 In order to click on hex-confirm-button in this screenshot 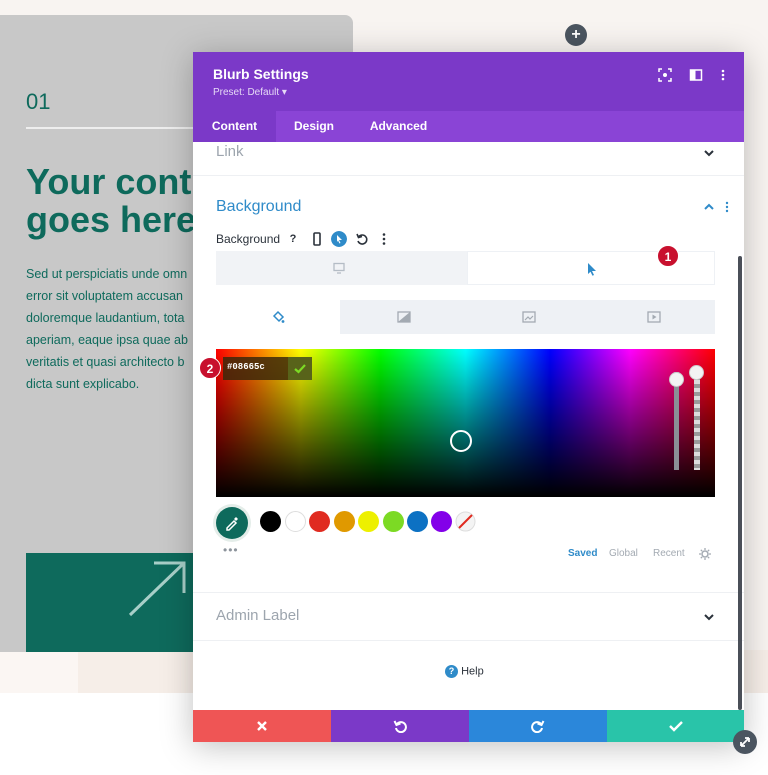, I will do `click(300, 368)`.